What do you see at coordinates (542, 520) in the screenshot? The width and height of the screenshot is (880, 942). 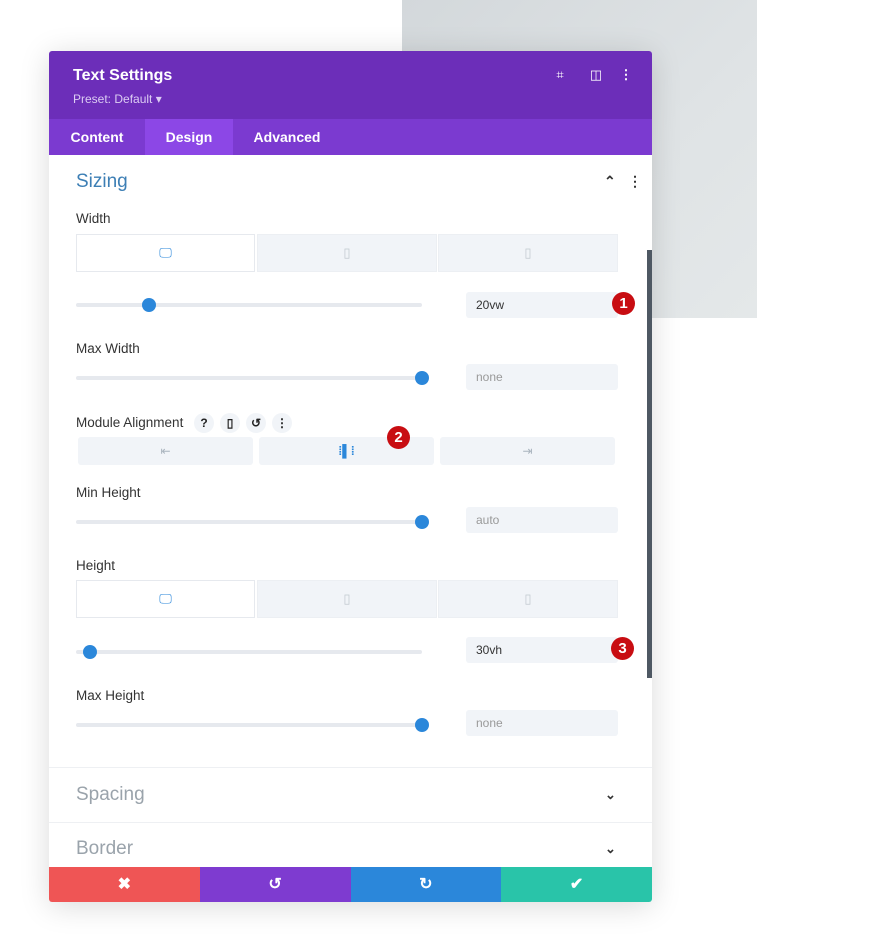 I see `min-height-input: auto` at bounding box center [542, 520].